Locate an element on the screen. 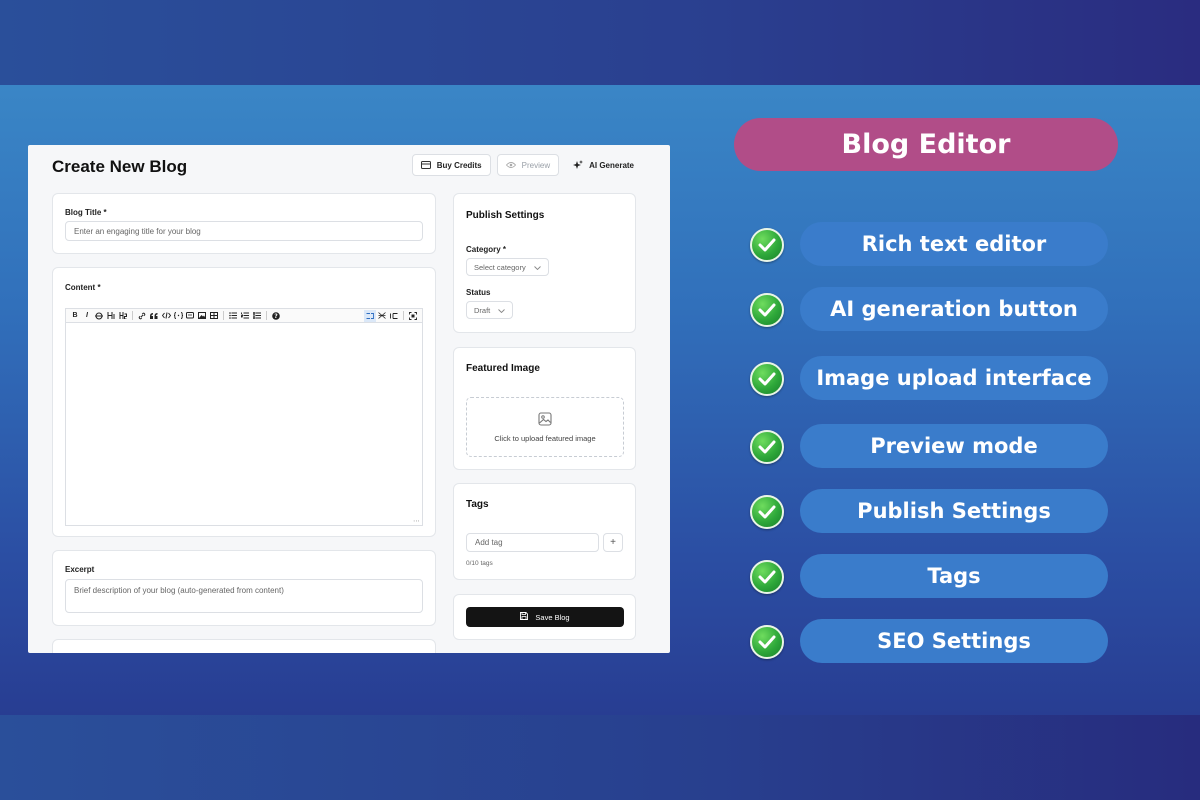 The image size is (1200, 800). feature-label: Rich text editor is located at coordinates (954, 244).